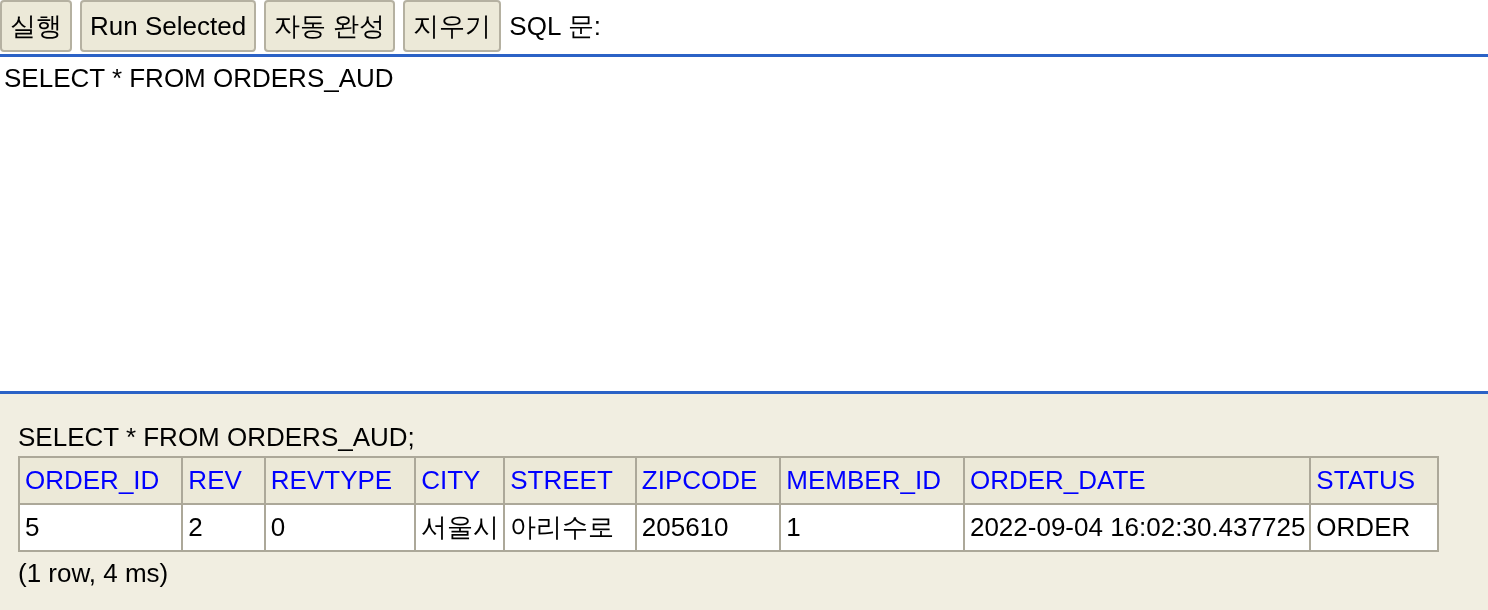  I want to click on toolbar-button: 실행, so click(36, 26).